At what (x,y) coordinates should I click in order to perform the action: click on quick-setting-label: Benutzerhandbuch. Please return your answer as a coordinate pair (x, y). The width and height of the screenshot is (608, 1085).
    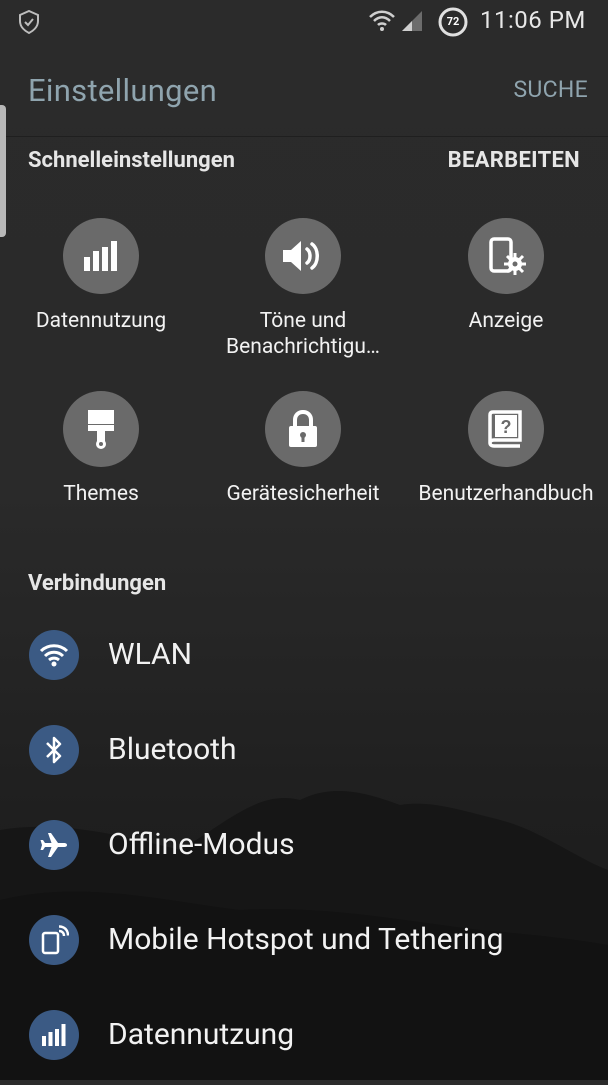
    Looking at the image, I should click on (506, 494).